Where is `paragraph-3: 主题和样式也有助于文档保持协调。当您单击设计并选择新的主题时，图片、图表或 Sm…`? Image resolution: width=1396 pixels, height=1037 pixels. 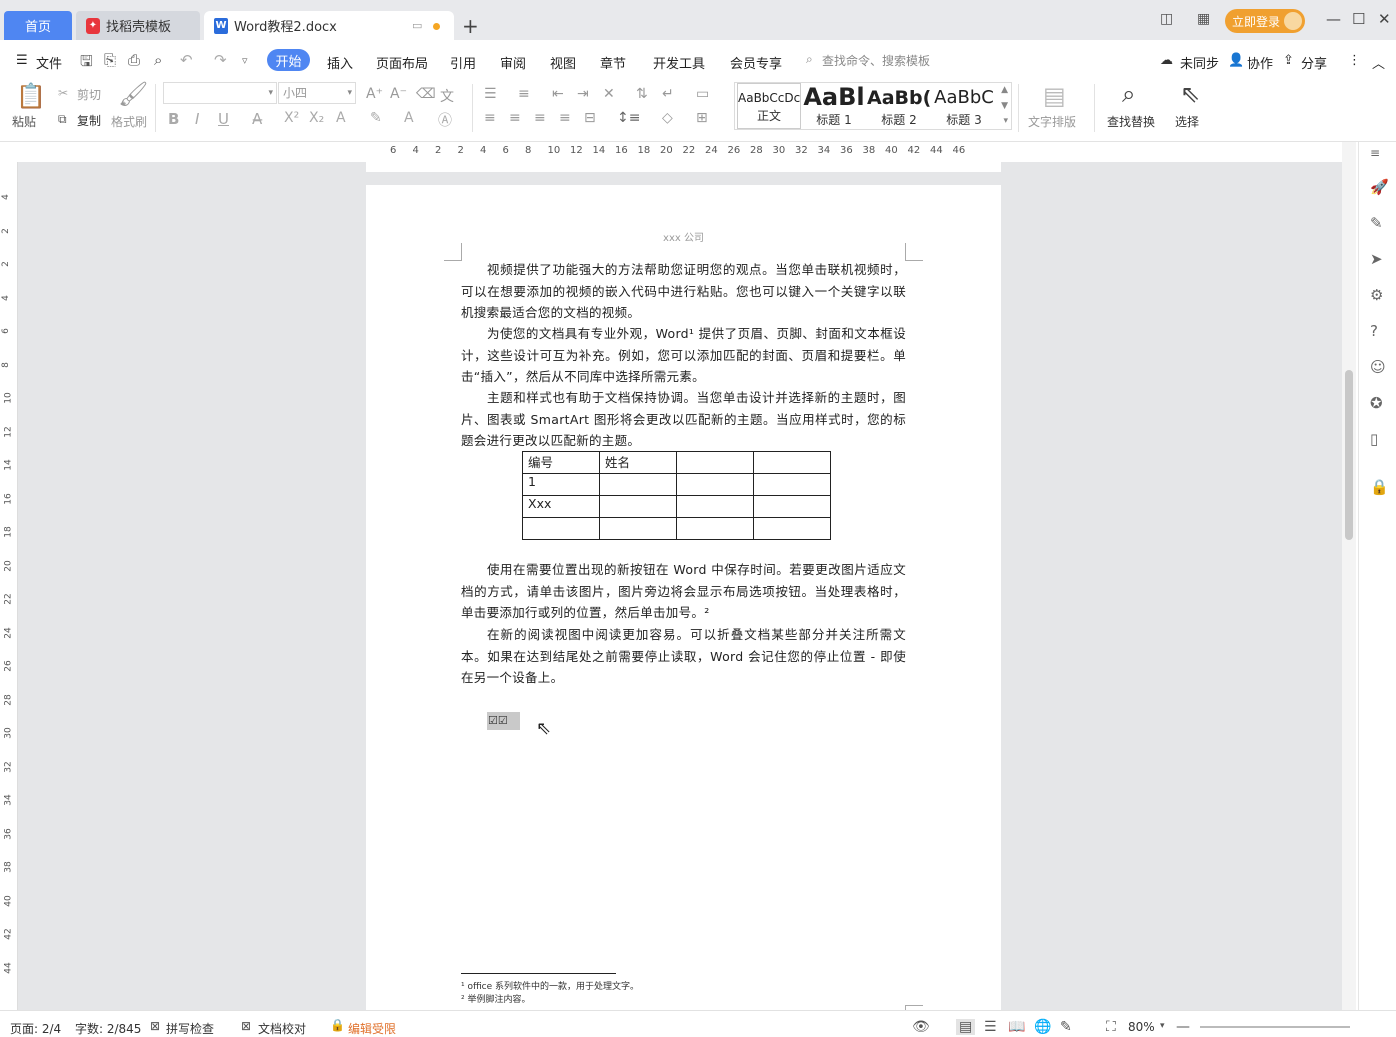
paragraph-3: 主题和样式也有助于文档保持协调。当您单击设计并选择新的主题时，图片、图表或 Sm… is located at coordinates (683, 419).